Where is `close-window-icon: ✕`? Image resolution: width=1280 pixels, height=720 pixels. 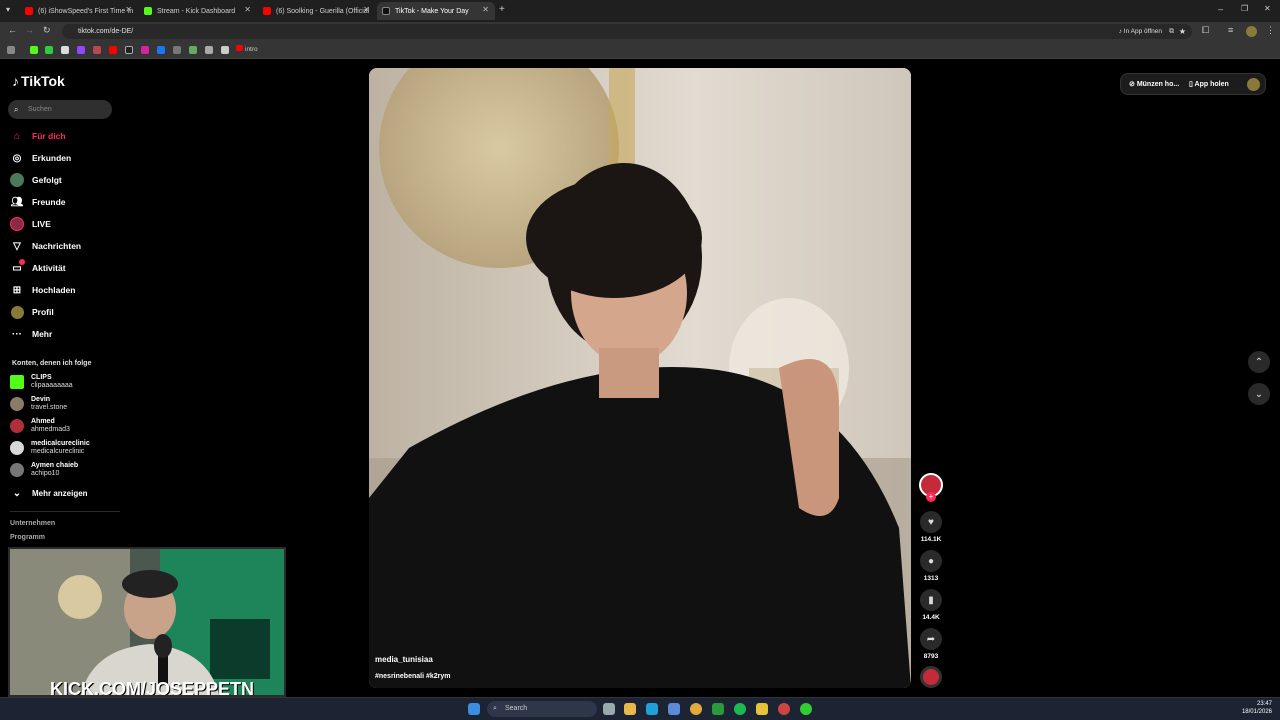
close-window-icon: ✕ is located at coordinates (1267, 8).